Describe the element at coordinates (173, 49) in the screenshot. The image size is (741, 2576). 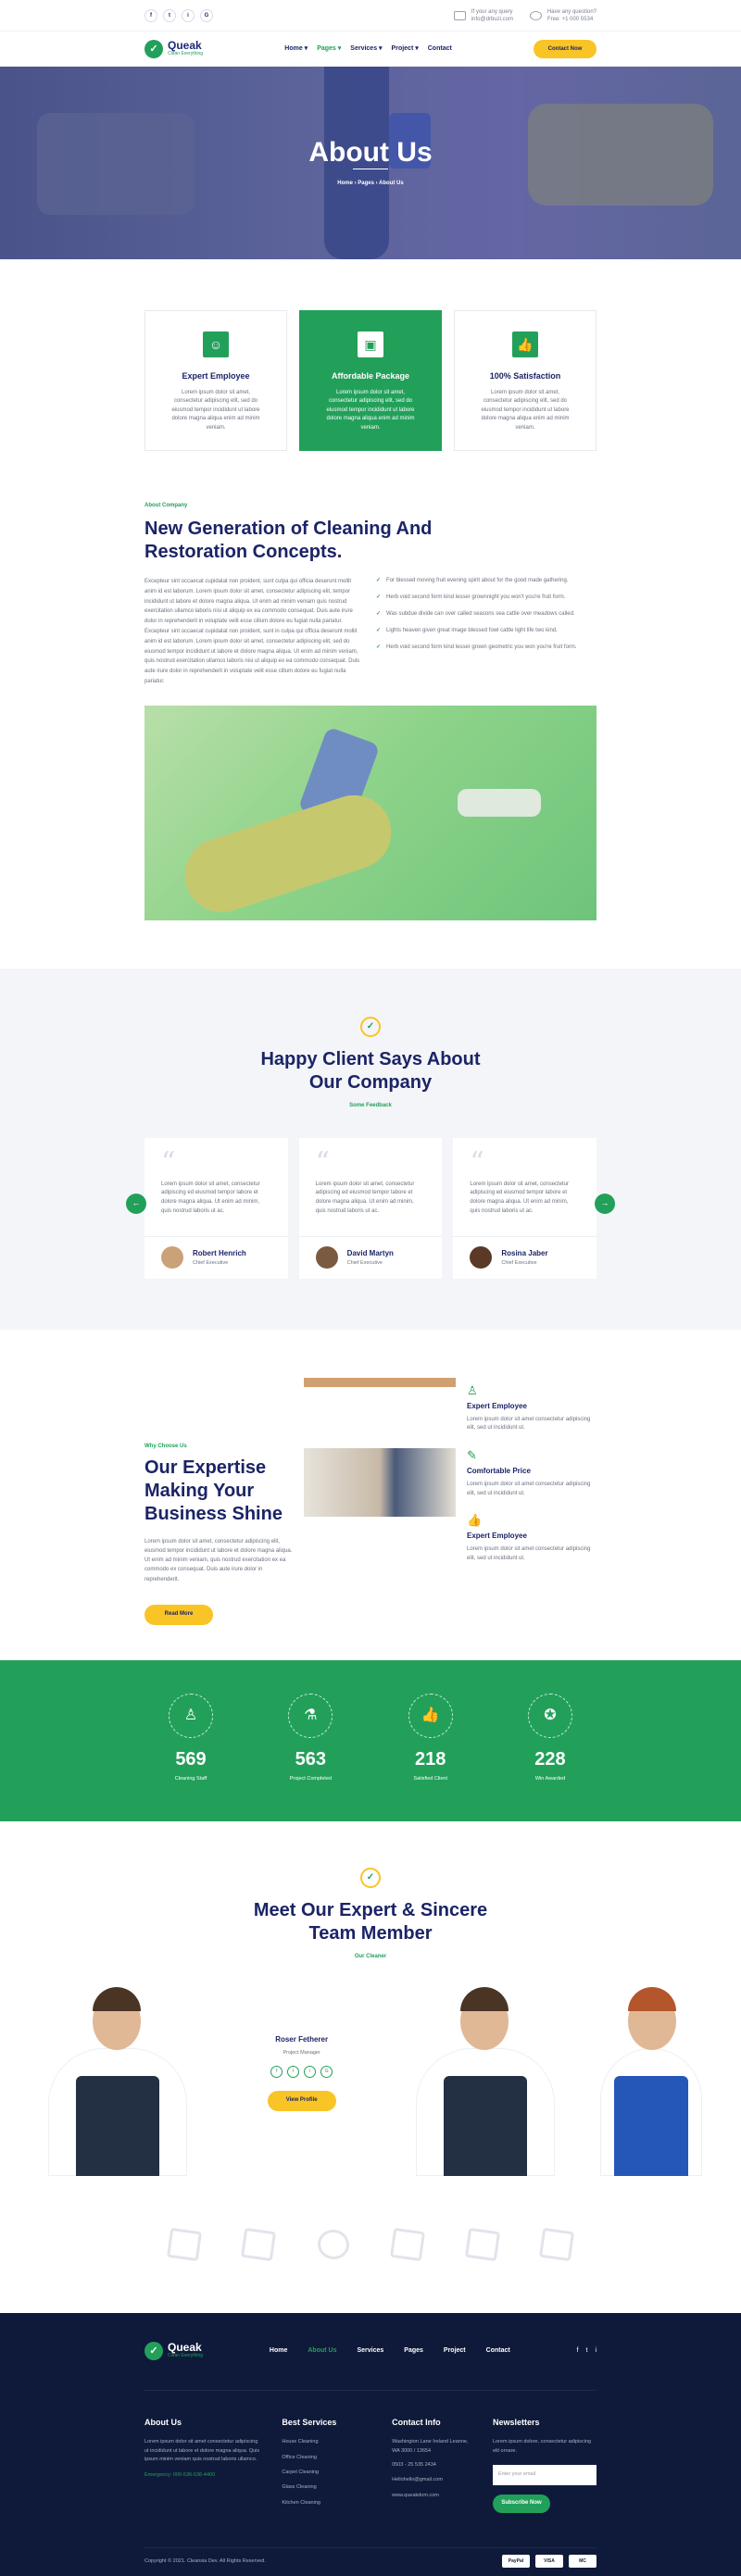
I see `logo: ✓ Queak Clean Everything` at that location.